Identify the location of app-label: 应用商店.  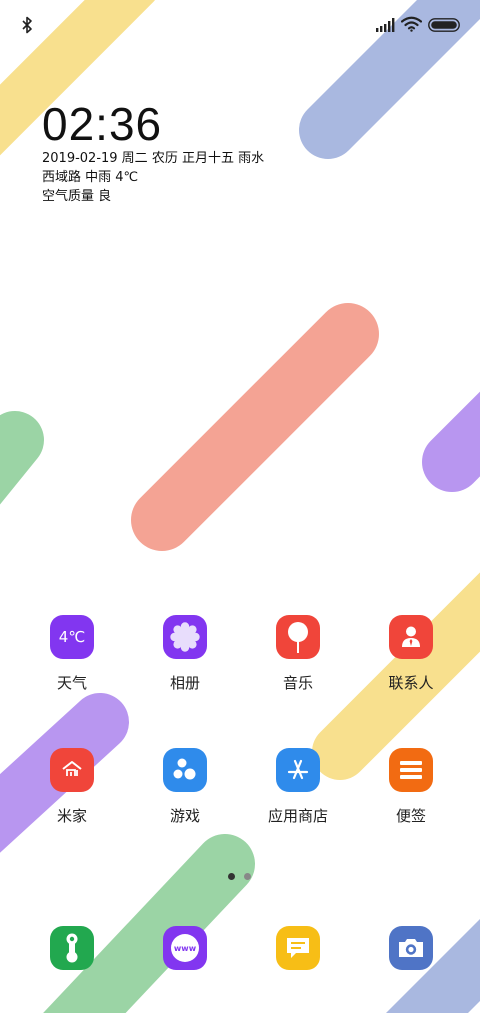
(297, 816).